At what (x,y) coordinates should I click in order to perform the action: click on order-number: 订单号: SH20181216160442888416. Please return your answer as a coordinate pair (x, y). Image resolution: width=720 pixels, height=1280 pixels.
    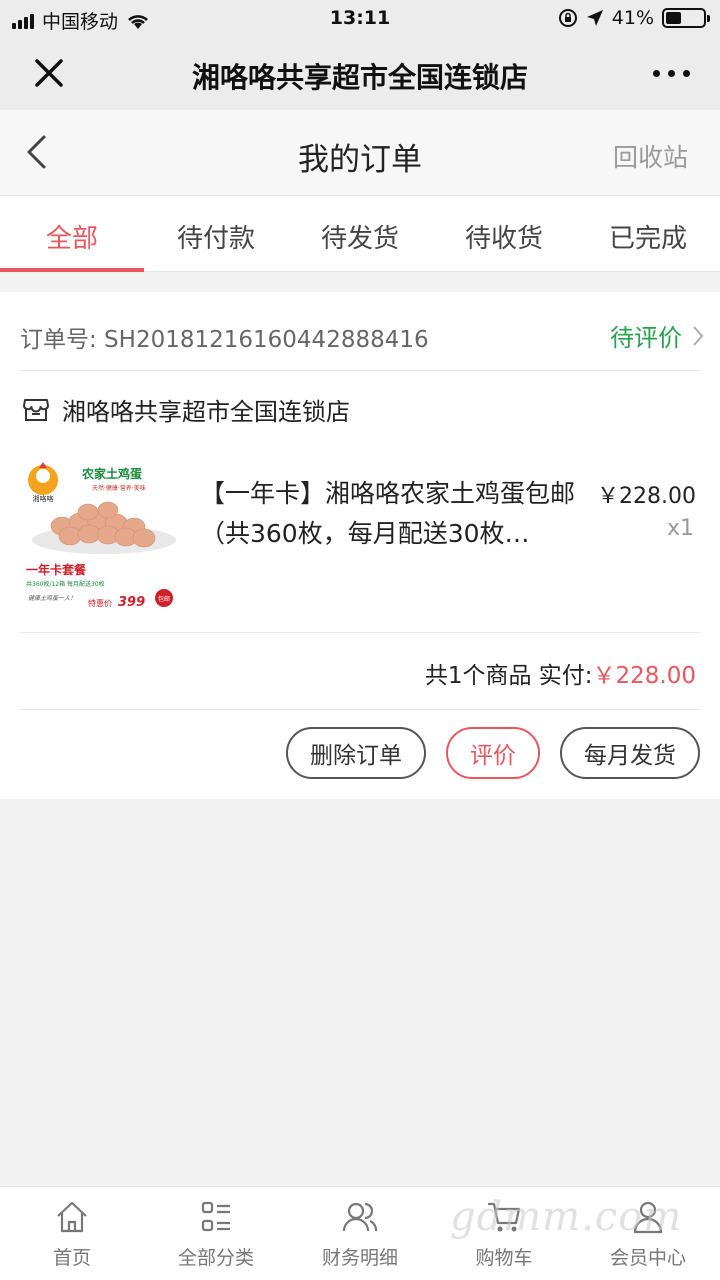
    Looking at the image, I should click on (224, 340).